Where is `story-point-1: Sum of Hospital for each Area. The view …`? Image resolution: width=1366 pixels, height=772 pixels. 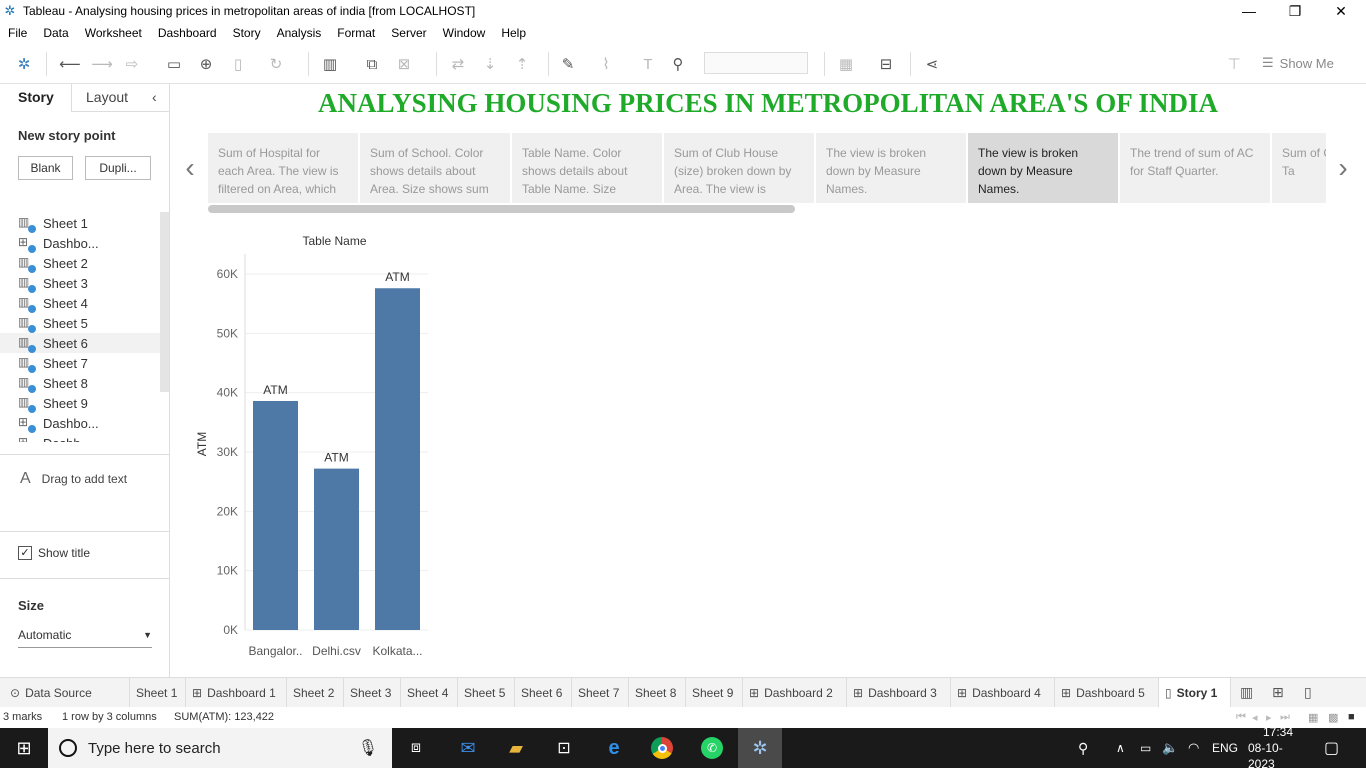
story-point-1: Sum of Hospital for each Area. The view … is located at coordinates (283, 168).